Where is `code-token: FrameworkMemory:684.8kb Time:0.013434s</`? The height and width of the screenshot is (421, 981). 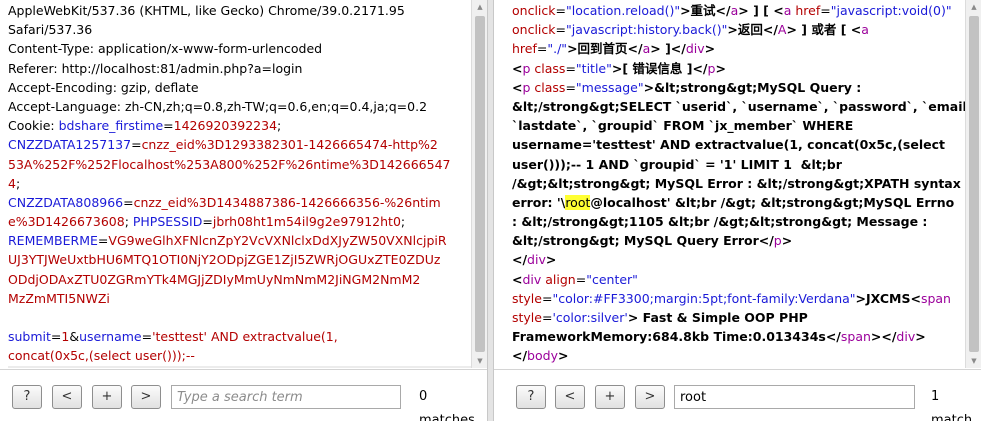 code-token: FrameworkMemory:684.8kb Time:0.013434s</ is located at coordinates (676, 337).